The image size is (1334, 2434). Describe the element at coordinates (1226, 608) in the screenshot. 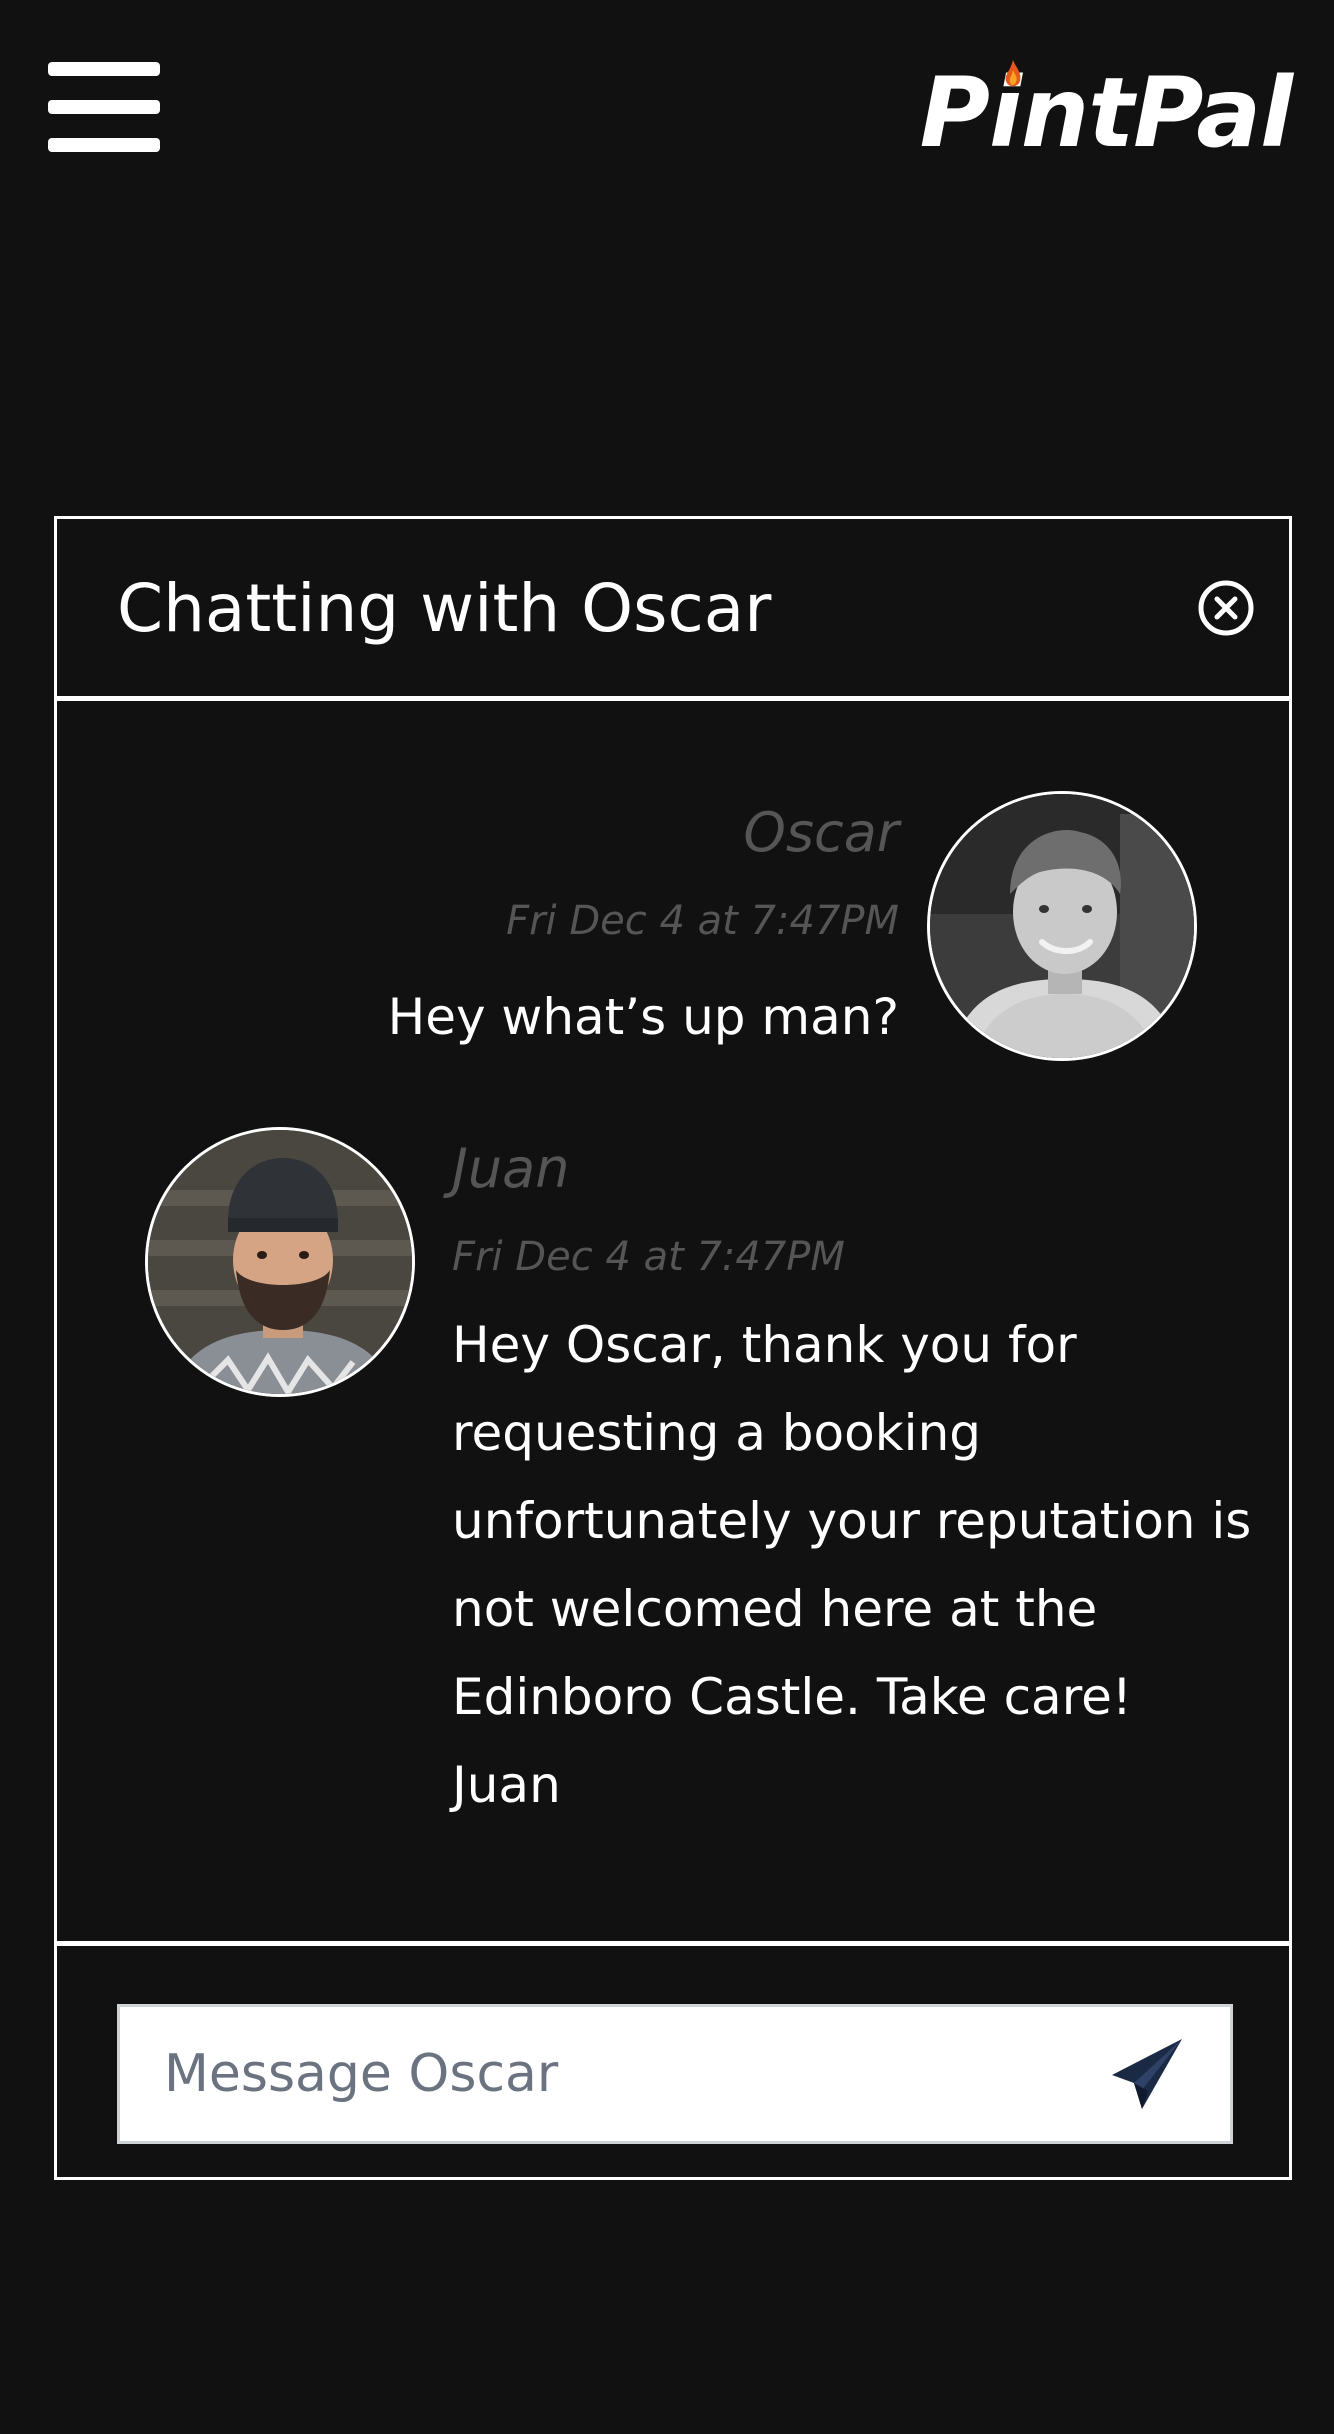

I see `close-circle-icon` at that location.